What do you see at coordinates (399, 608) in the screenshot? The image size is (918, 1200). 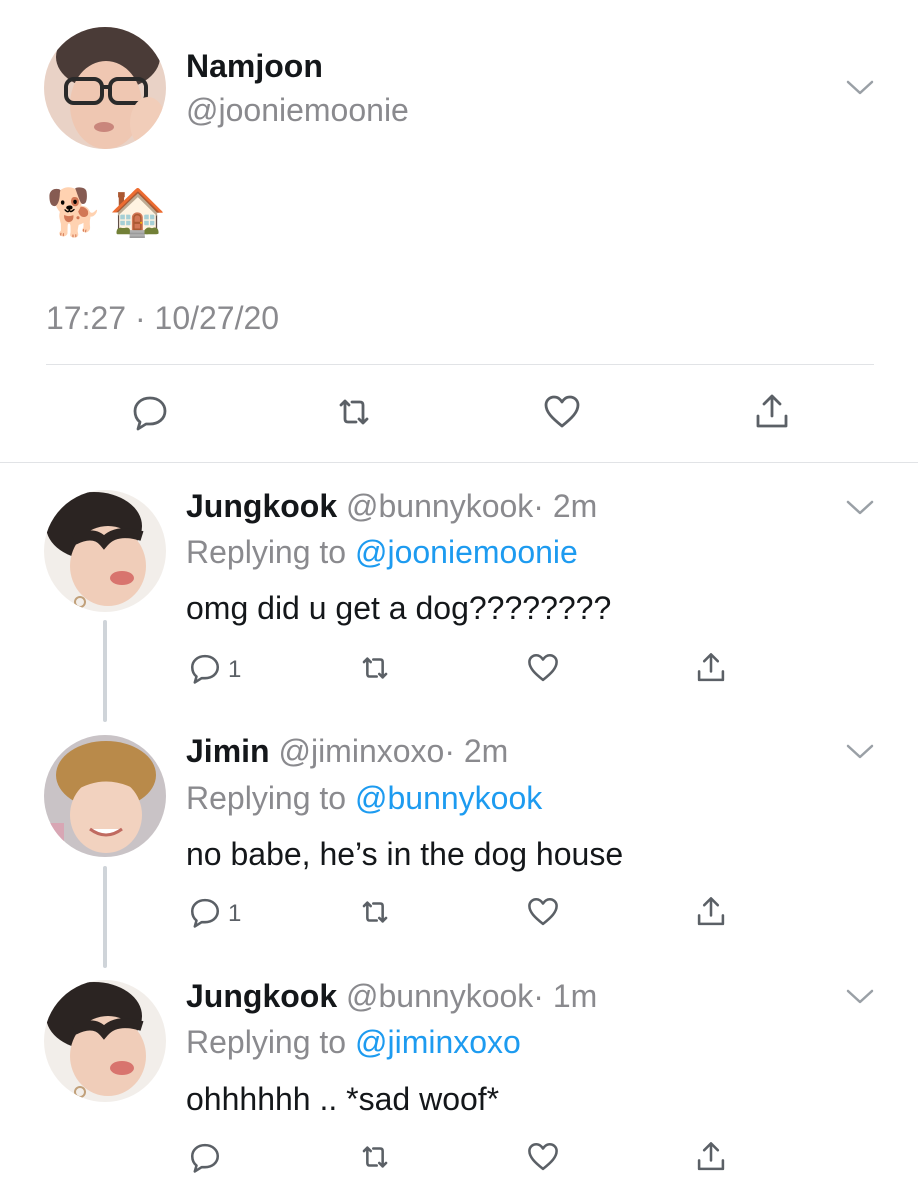 I see `reply-text: omg did u get a dog????????` at bounding box center [399, 608].